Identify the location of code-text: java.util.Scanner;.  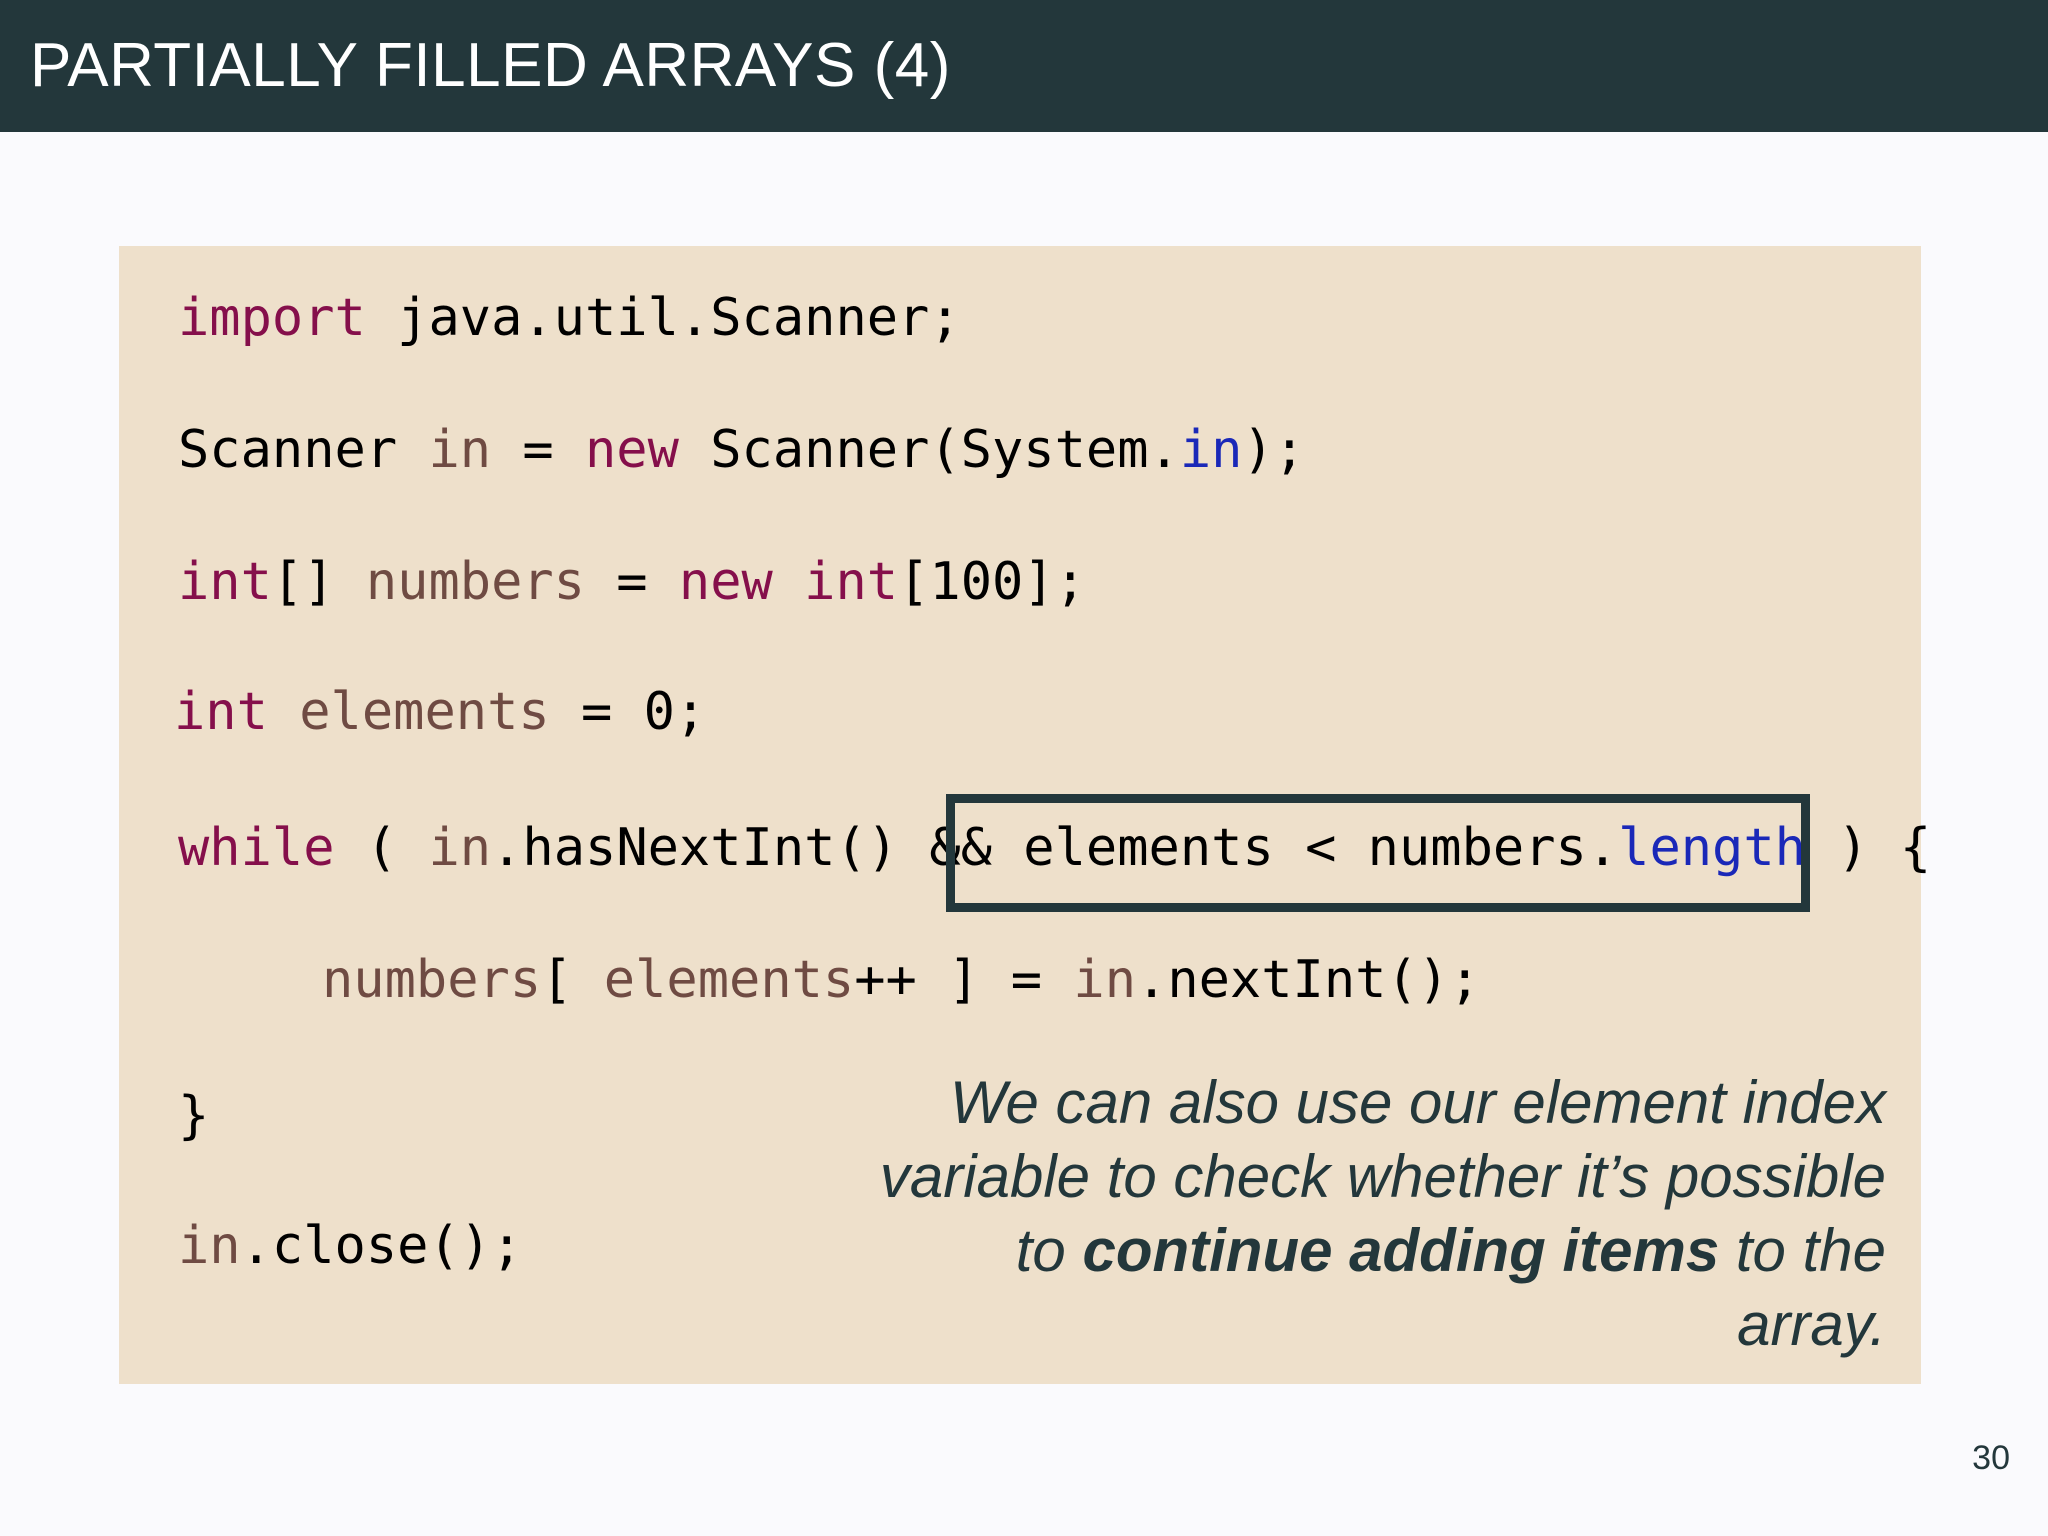
(663, 318).